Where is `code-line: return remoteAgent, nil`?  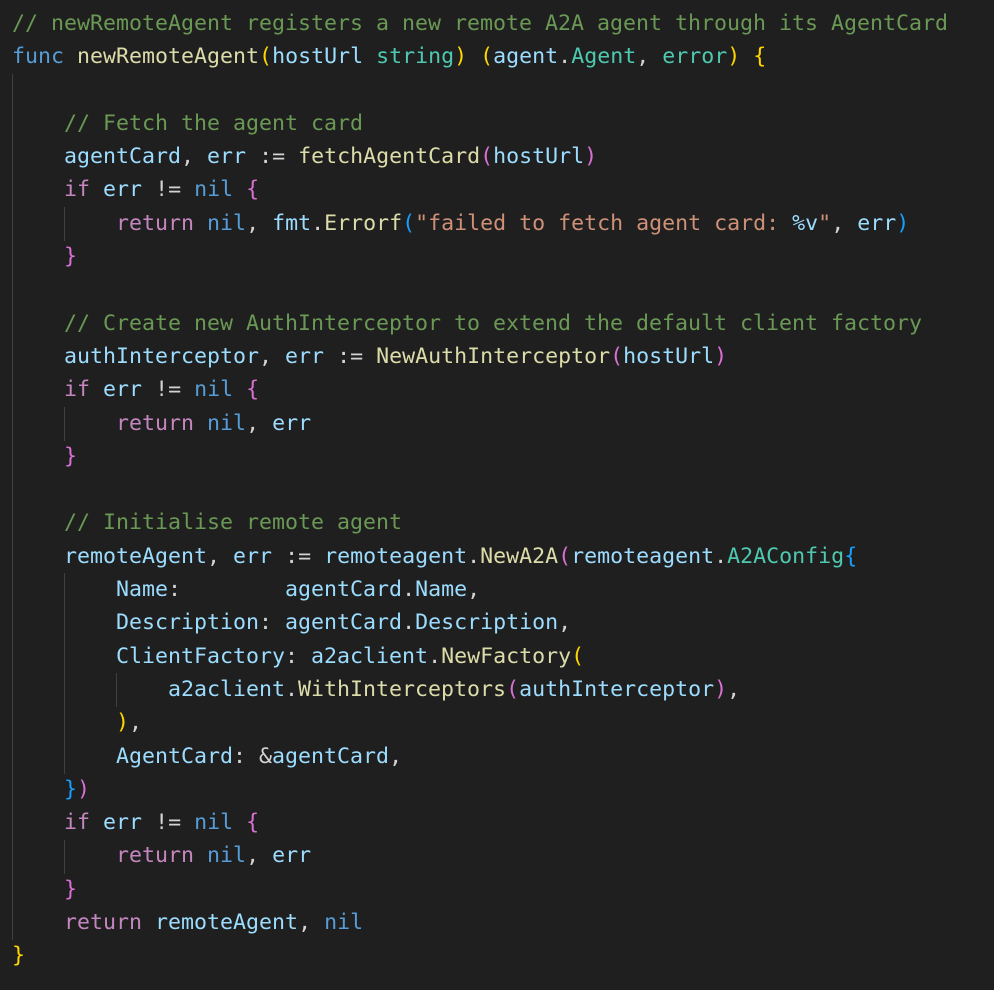
code-line: return remoteAgent, nil is located at coordinates (480, 922).